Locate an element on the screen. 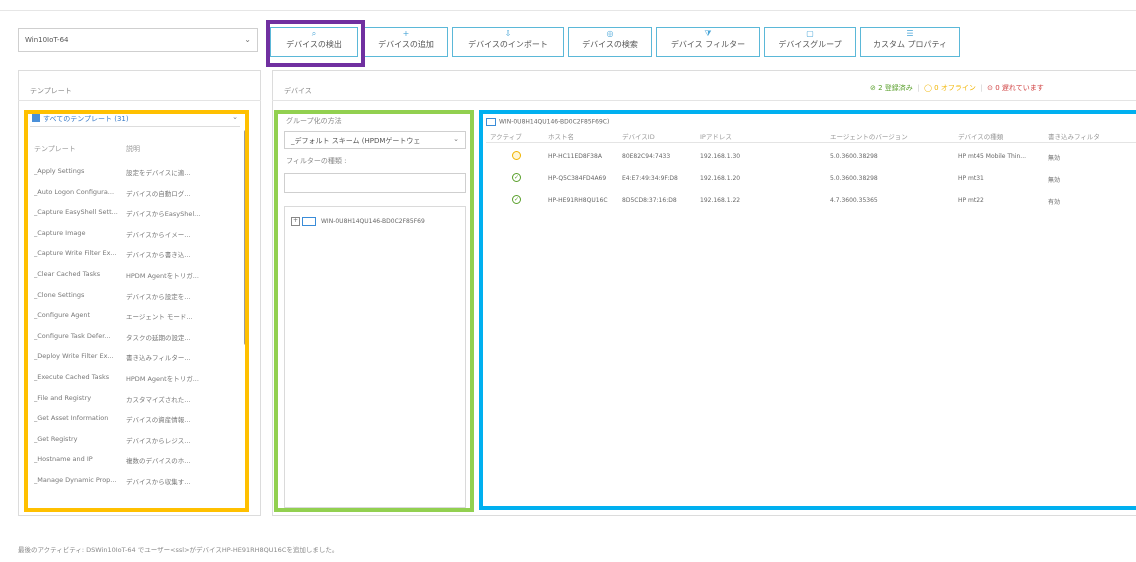 Image resolution: width=1136 pixels, height=562 pixels. device-filter-button: ⧩ デバイス フィルター is located at coordinates (708, 42).